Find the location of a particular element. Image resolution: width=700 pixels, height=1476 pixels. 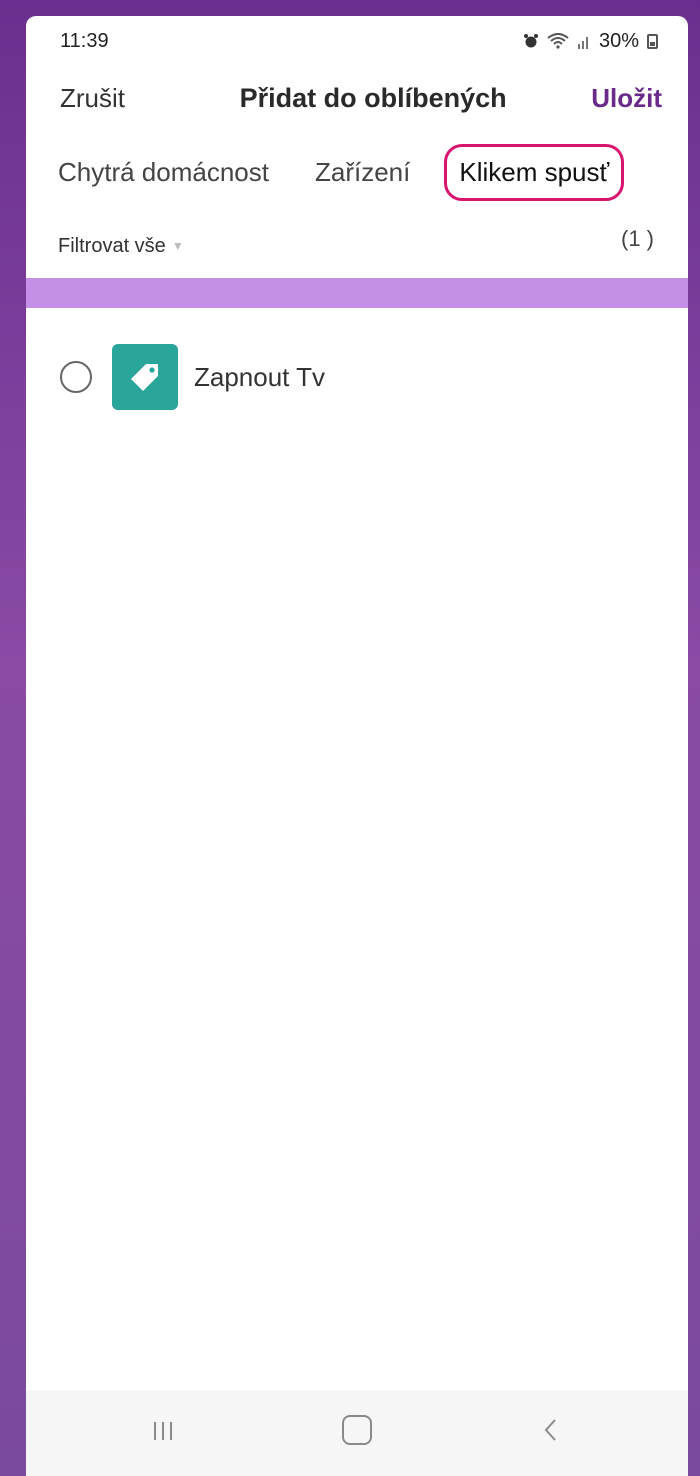

scene-icon-tile is located at coordinates (145, 377).